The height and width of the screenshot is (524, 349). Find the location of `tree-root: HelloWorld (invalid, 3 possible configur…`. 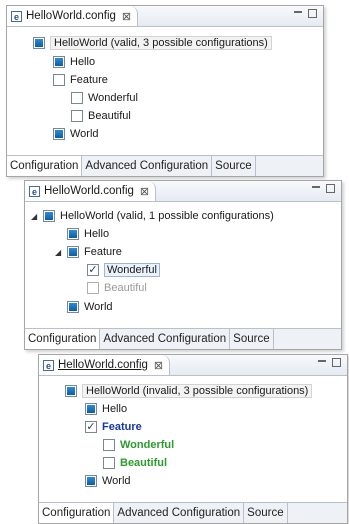

tree-root: HelloWorld (invalid, 3 possible configur… is located at coordinates (189, 391).